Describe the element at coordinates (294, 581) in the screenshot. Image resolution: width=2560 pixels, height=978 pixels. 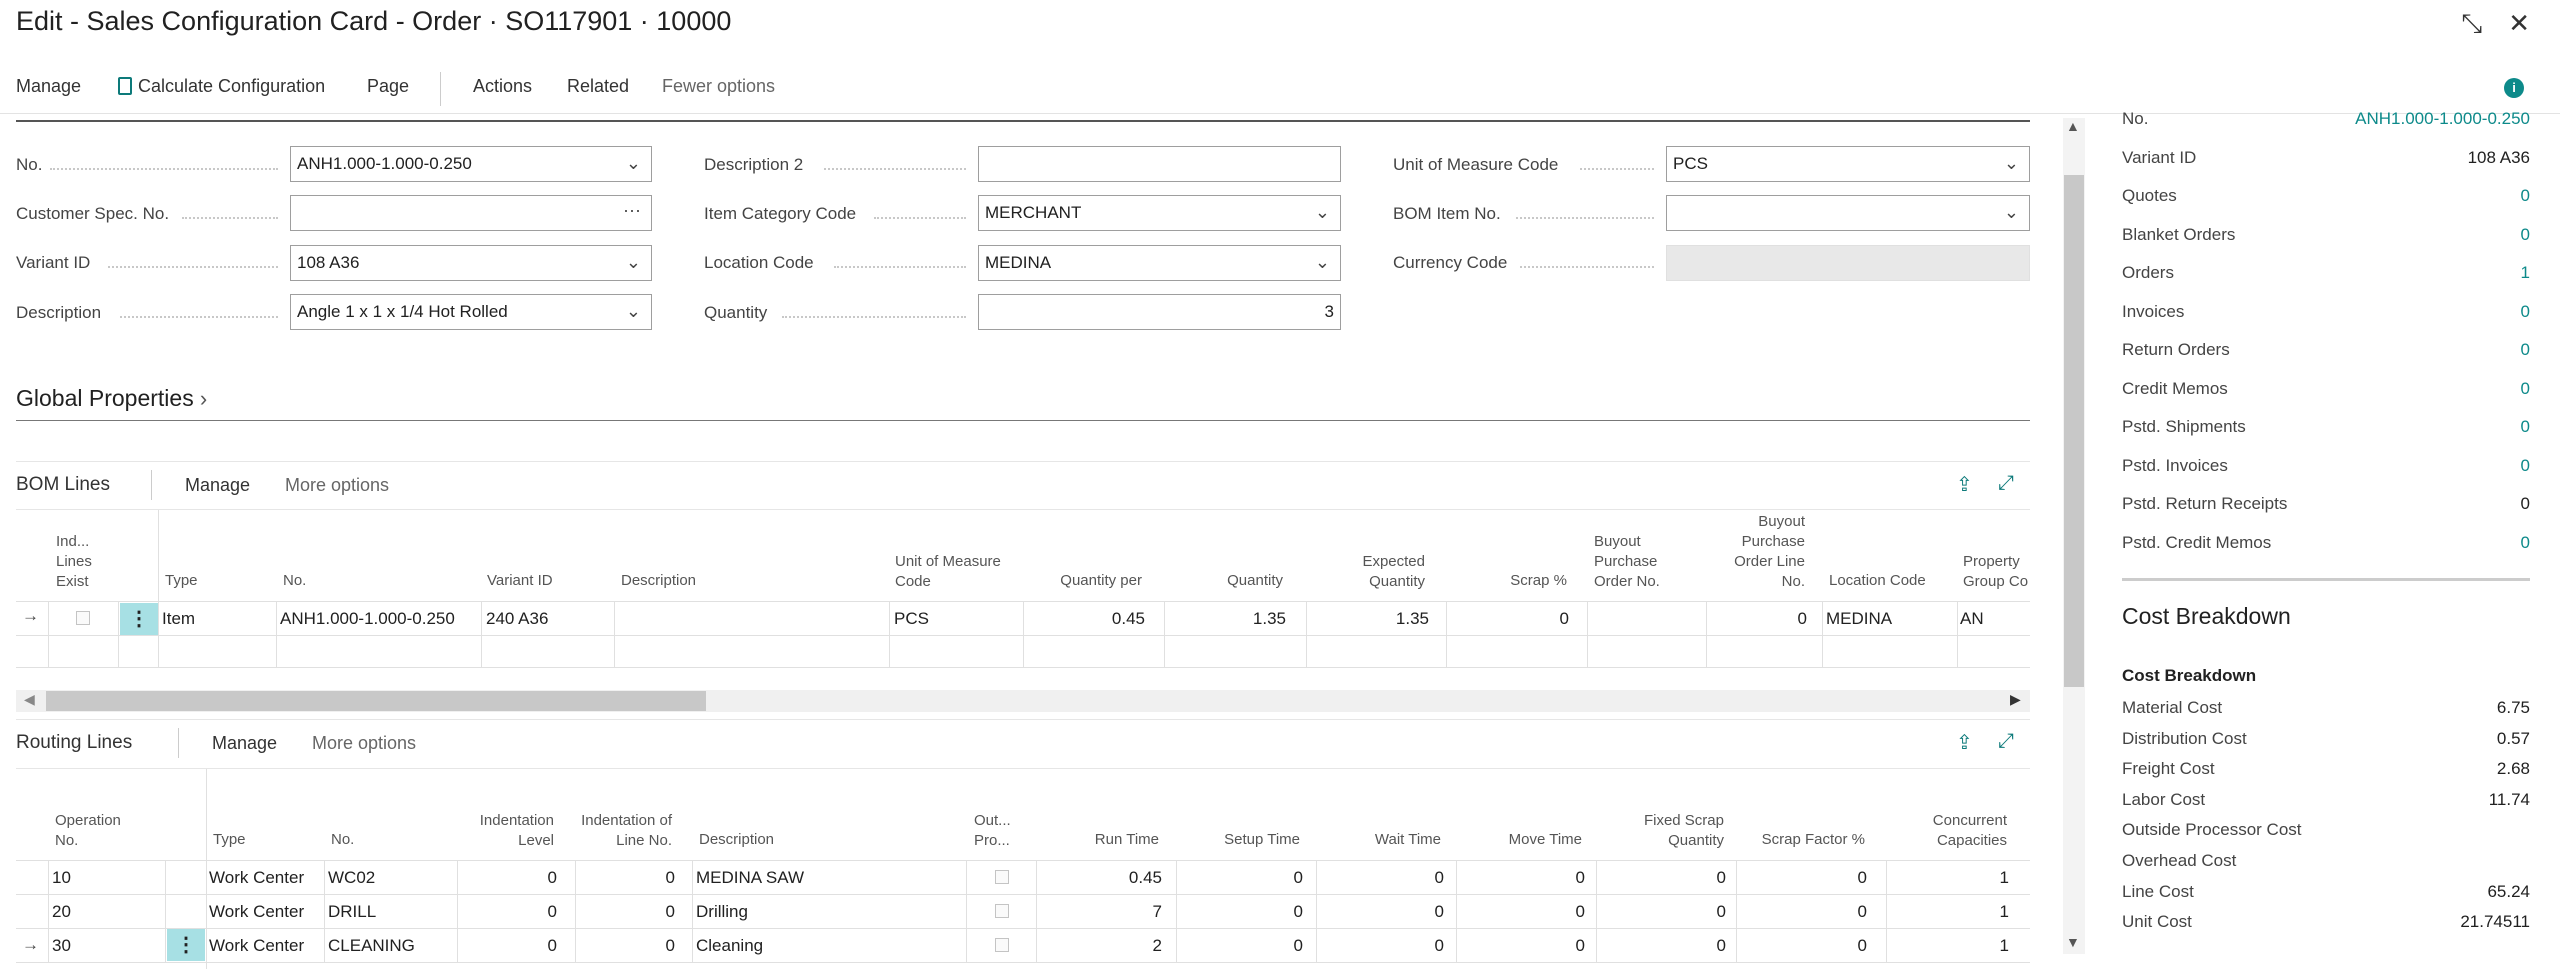
I see `col-no: No.` at that location.